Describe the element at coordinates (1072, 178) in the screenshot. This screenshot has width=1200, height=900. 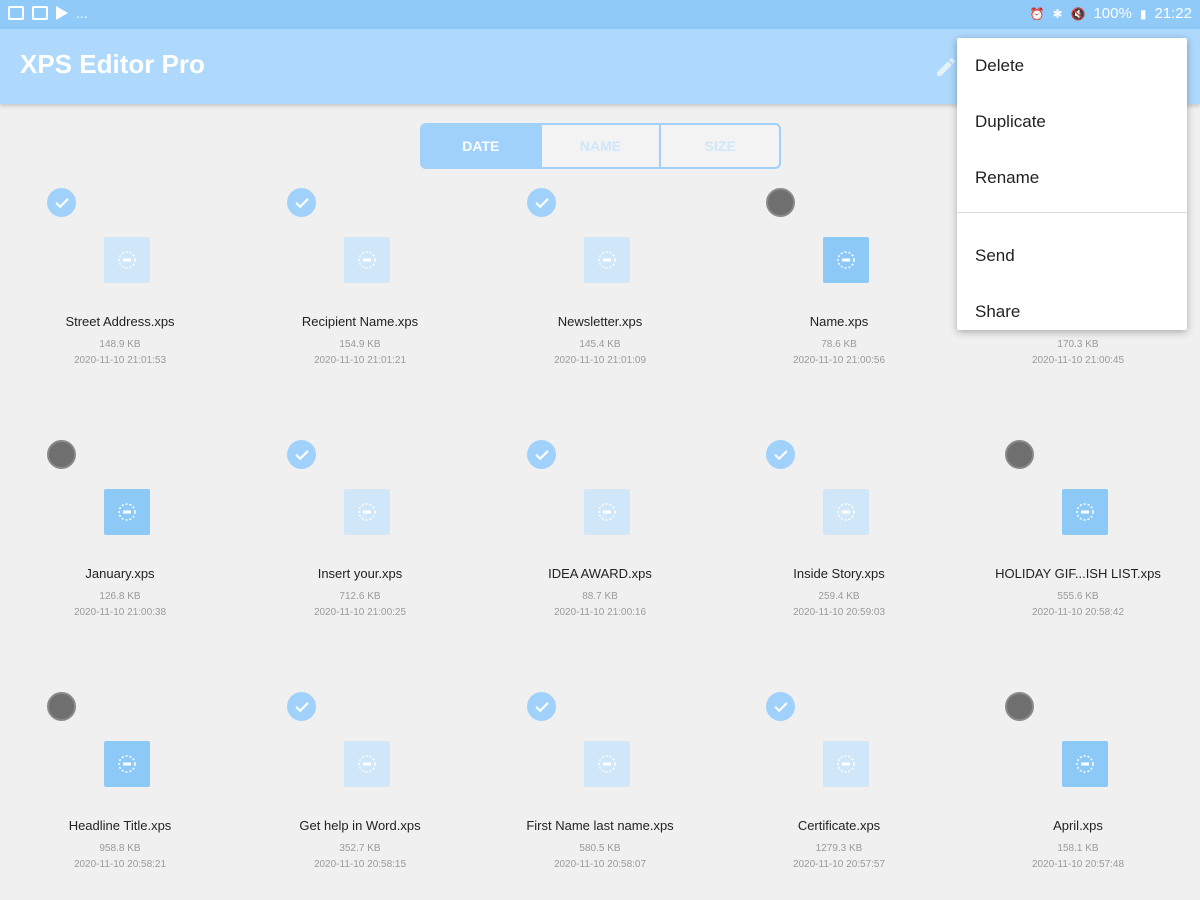
I see `menu-item-rename: Rename` at that location.